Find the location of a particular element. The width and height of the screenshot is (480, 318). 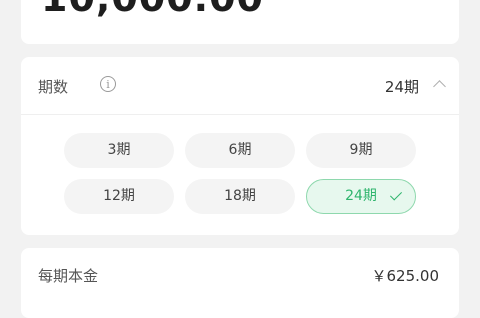

loan-amount-value: 10,000.00 is located at coordinates (152, 10).